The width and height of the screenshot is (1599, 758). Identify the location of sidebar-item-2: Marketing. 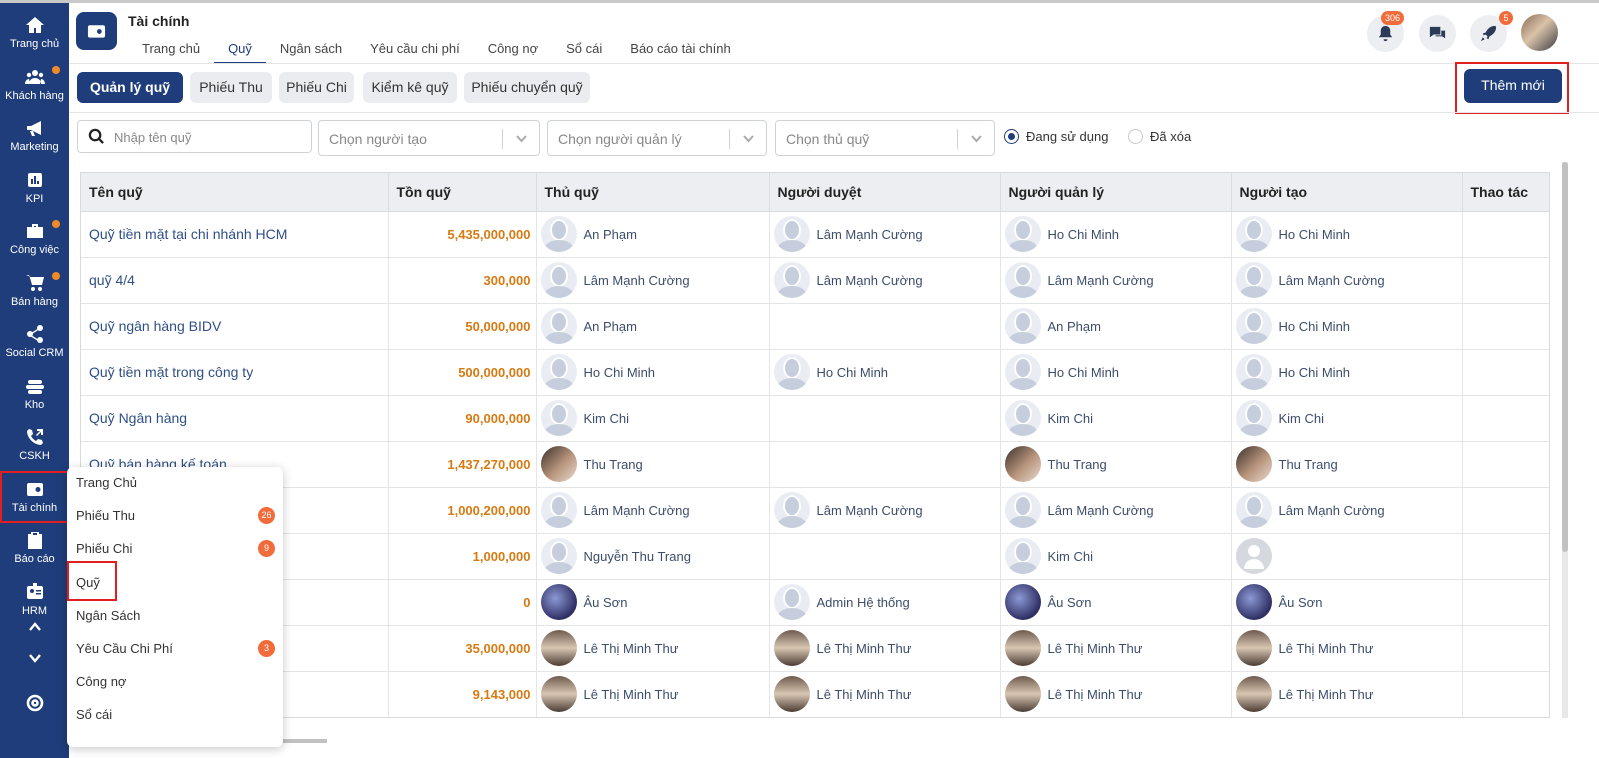
(34, 136).